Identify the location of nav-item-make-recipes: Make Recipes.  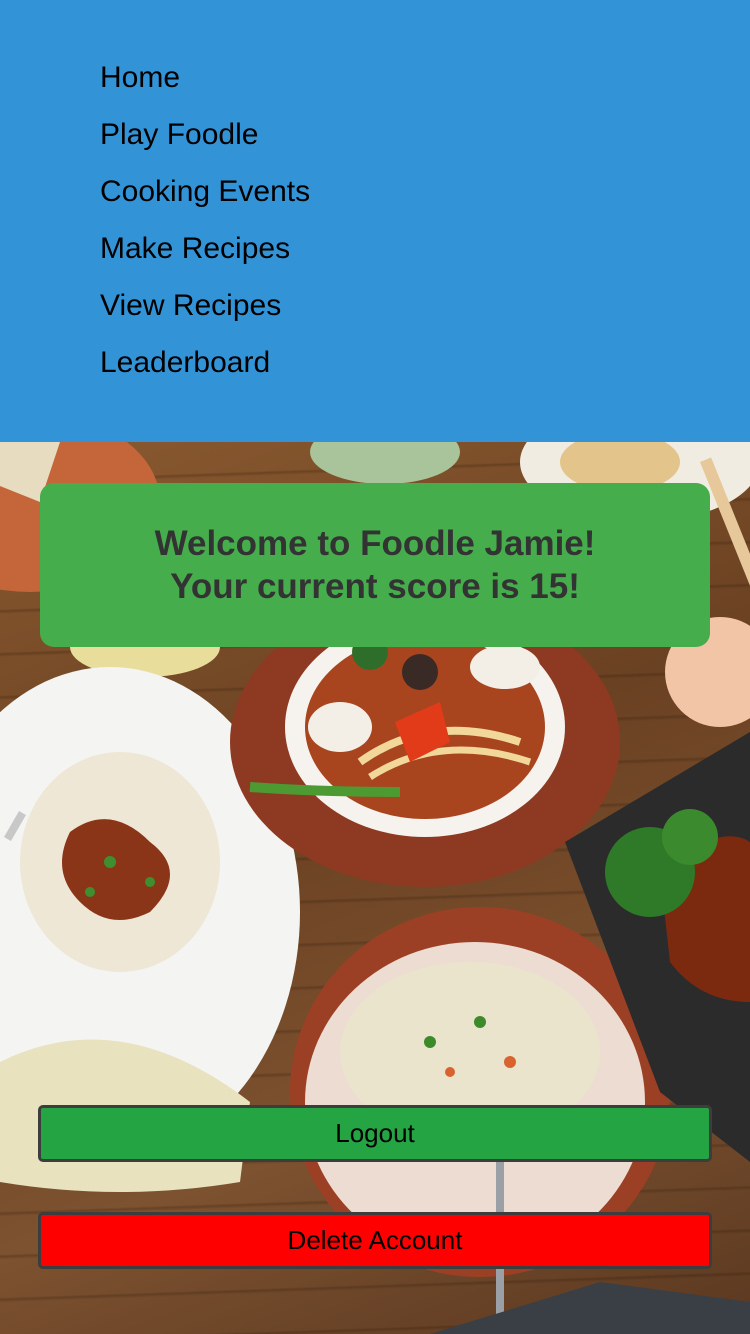
(205, 257).